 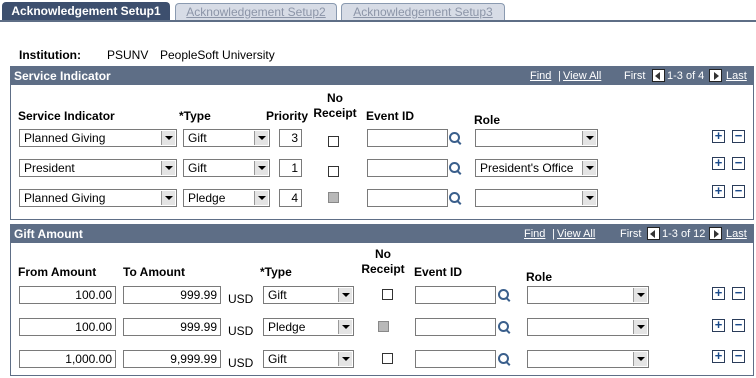 What do you see at coordinates (50, 55) in the screenshot?
I see `institution-label: Institution:` at bounding box center [50, 55].